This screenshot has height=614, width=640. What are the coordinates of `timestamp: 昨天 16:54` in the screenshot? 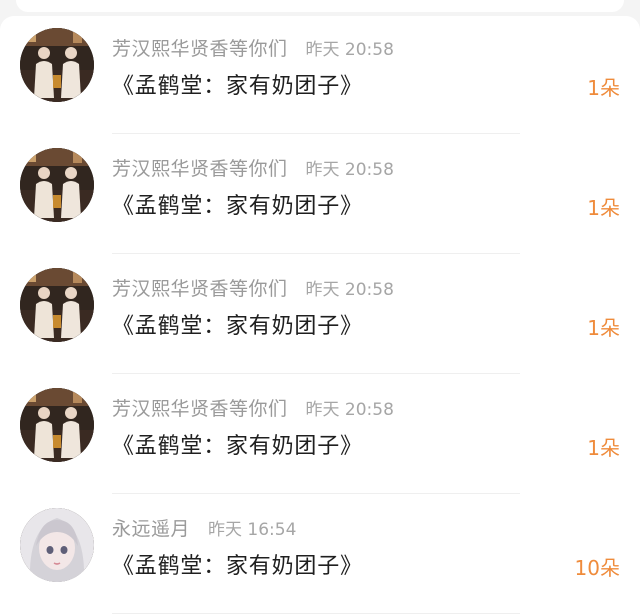 It's located at (252, 529).